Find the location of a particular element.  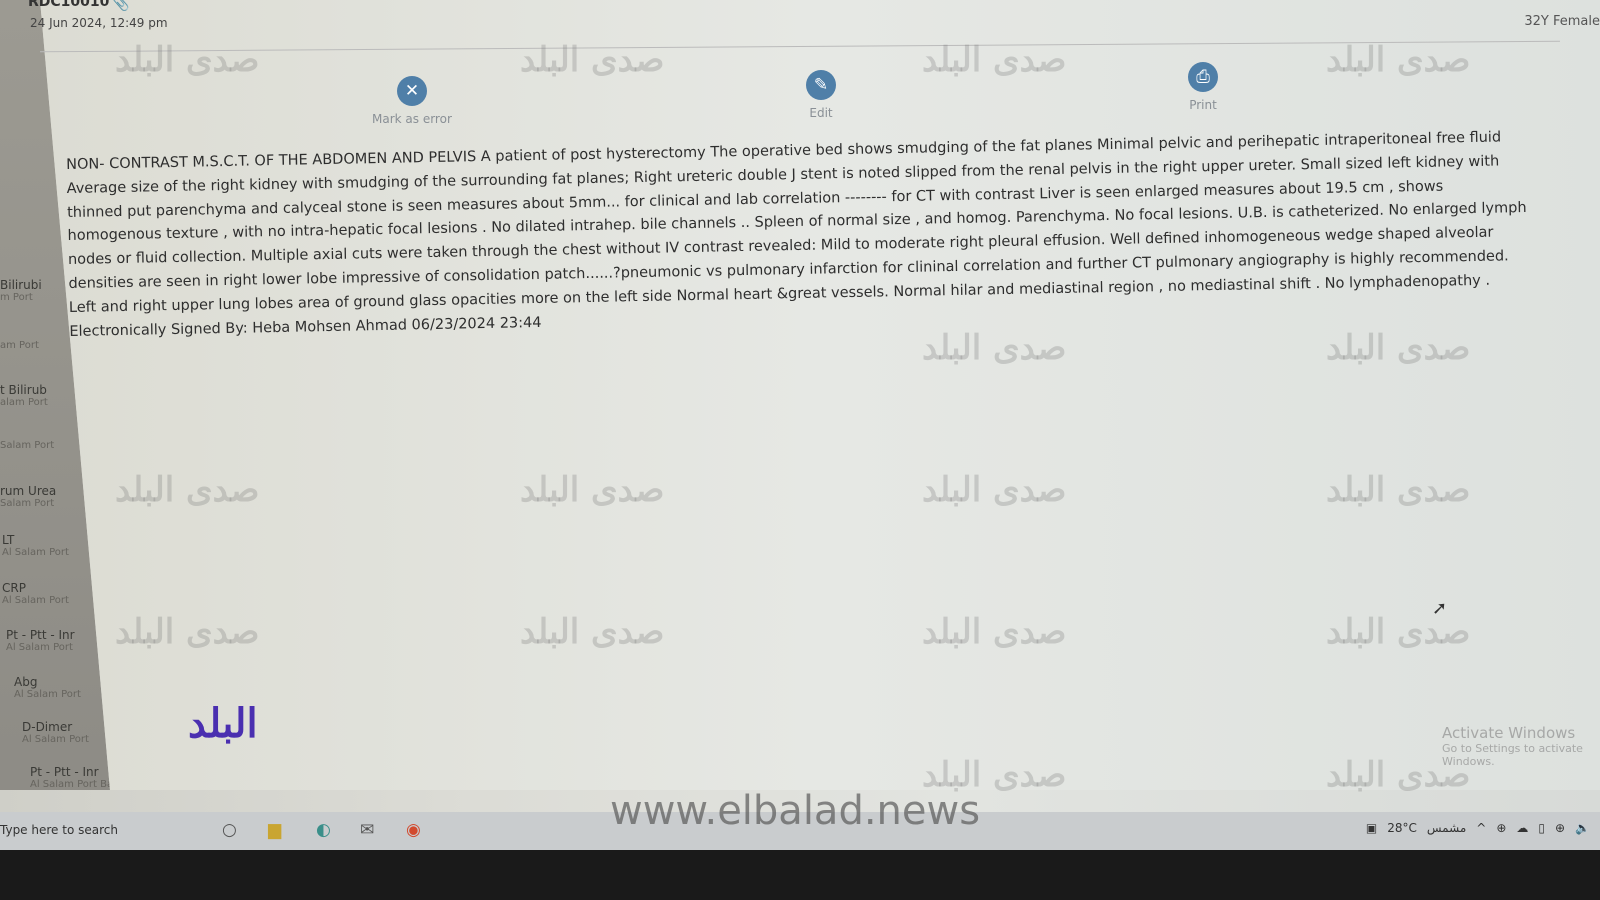

edit-button: ✎ Edit is located at coordinates (821, 95).